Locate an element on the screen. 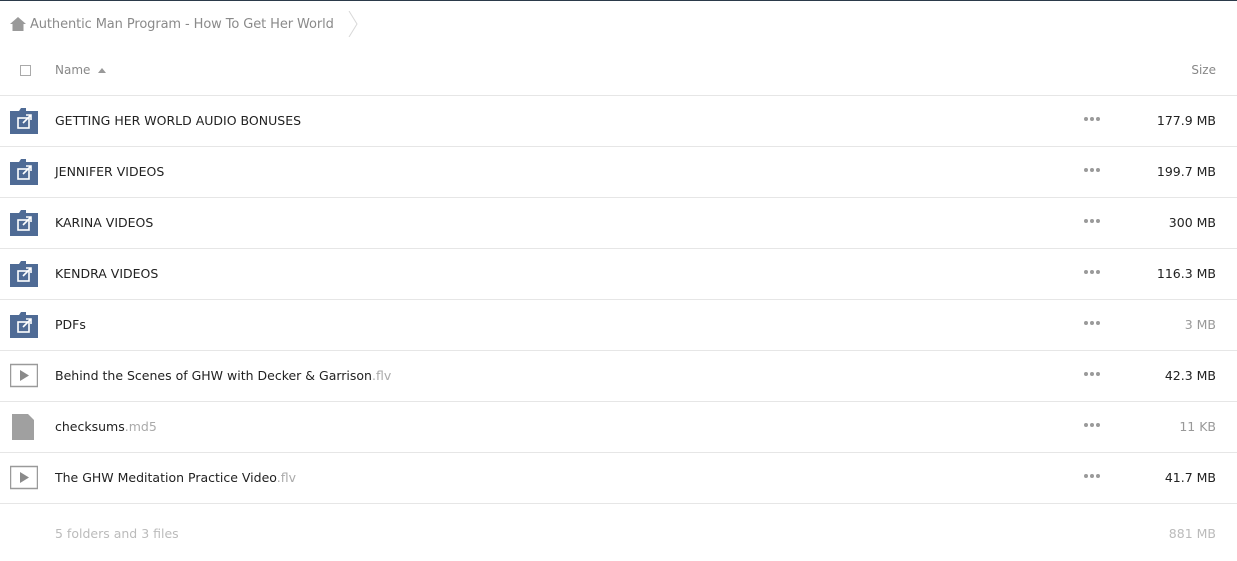 The height and width of the screenshot is (561, 1237). total-size: 881 MB is located at coordinates (1192, 533).